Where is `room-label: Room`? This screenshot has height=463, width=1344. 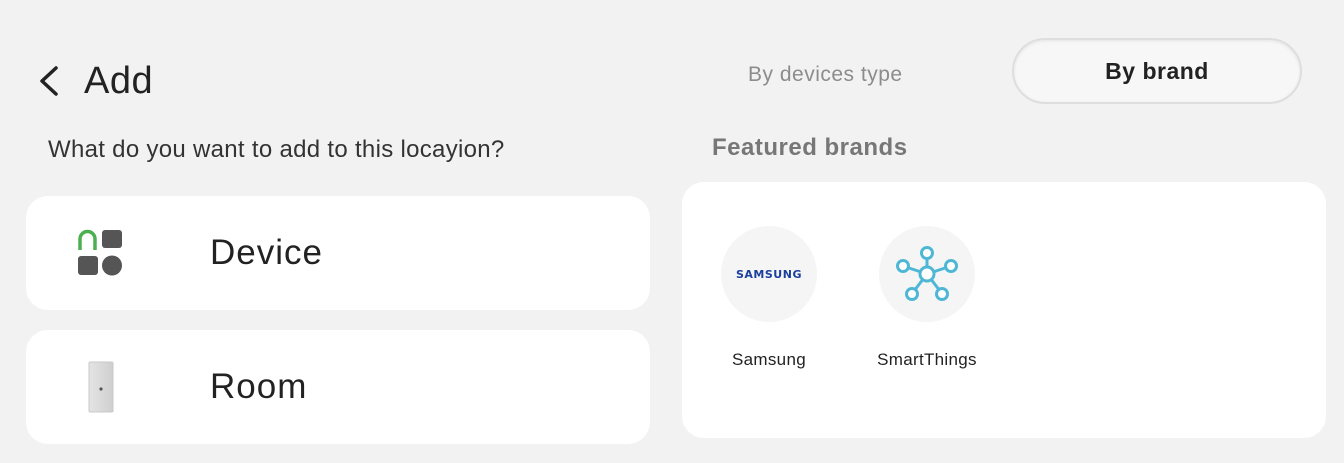
room-label: Room is located at coordinates (259, 386).